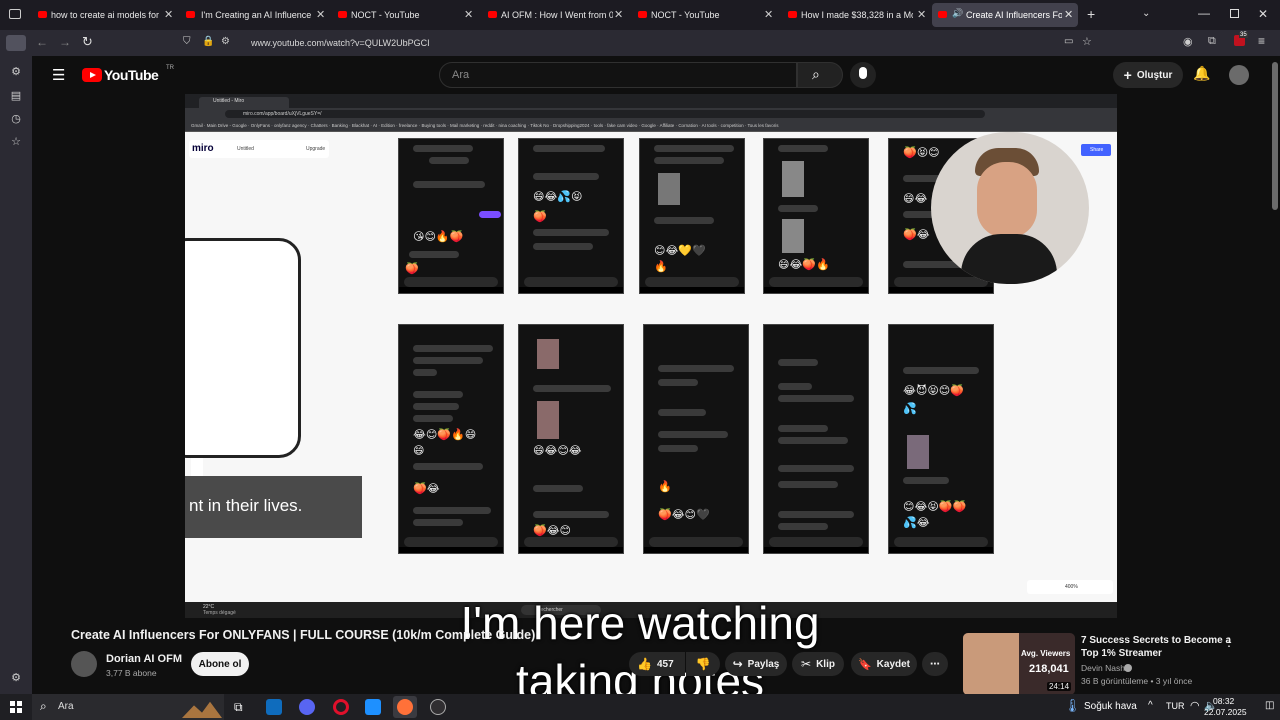 Image resolution: width=1280 pixels, height=720 pixels. I want to click on search-input: Ara, so click(618, 75).